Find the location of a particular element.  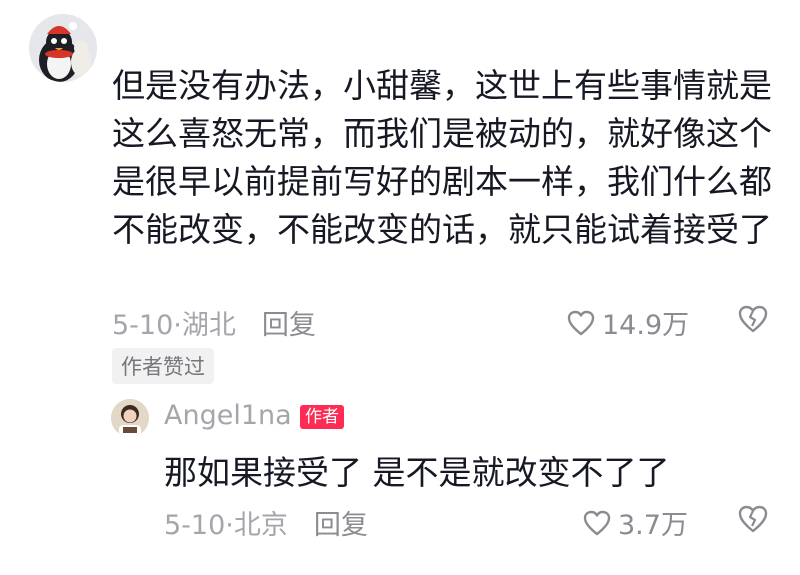

like-button: 14.9万 is located at coordinates (627, 322).